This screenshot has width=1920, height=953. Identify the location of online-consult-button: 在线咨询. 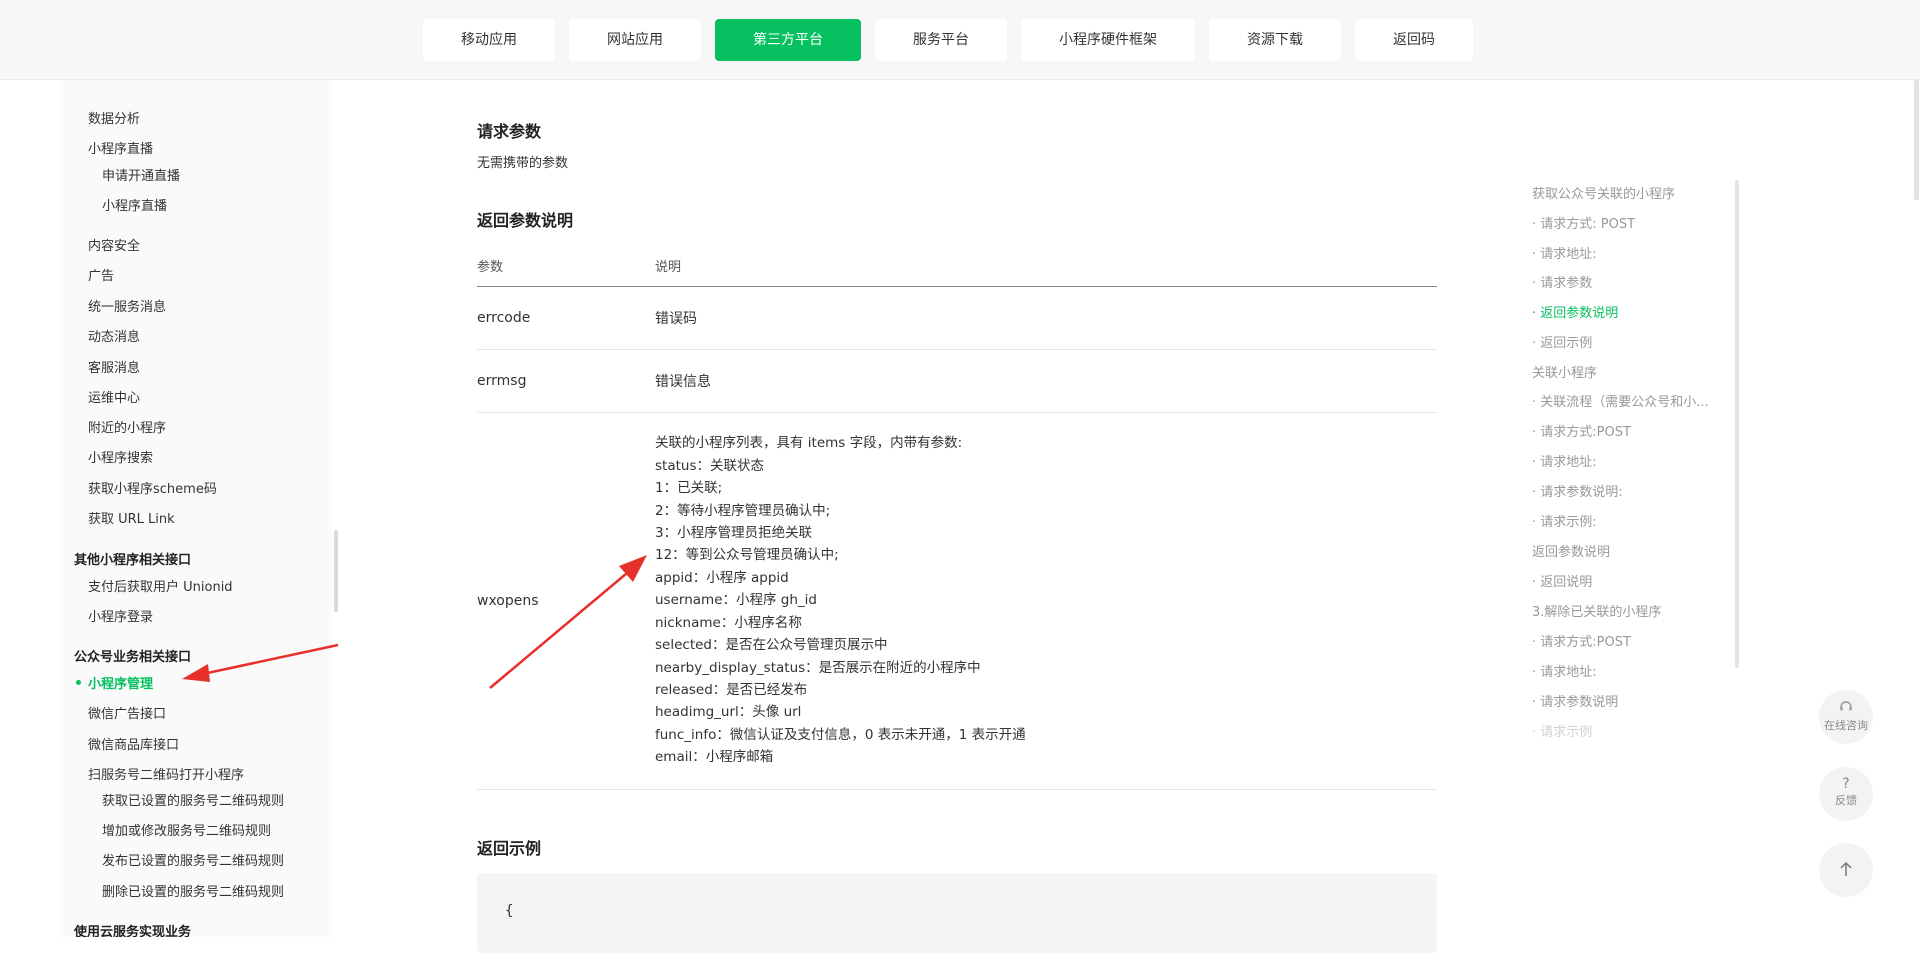
(1846, 717).